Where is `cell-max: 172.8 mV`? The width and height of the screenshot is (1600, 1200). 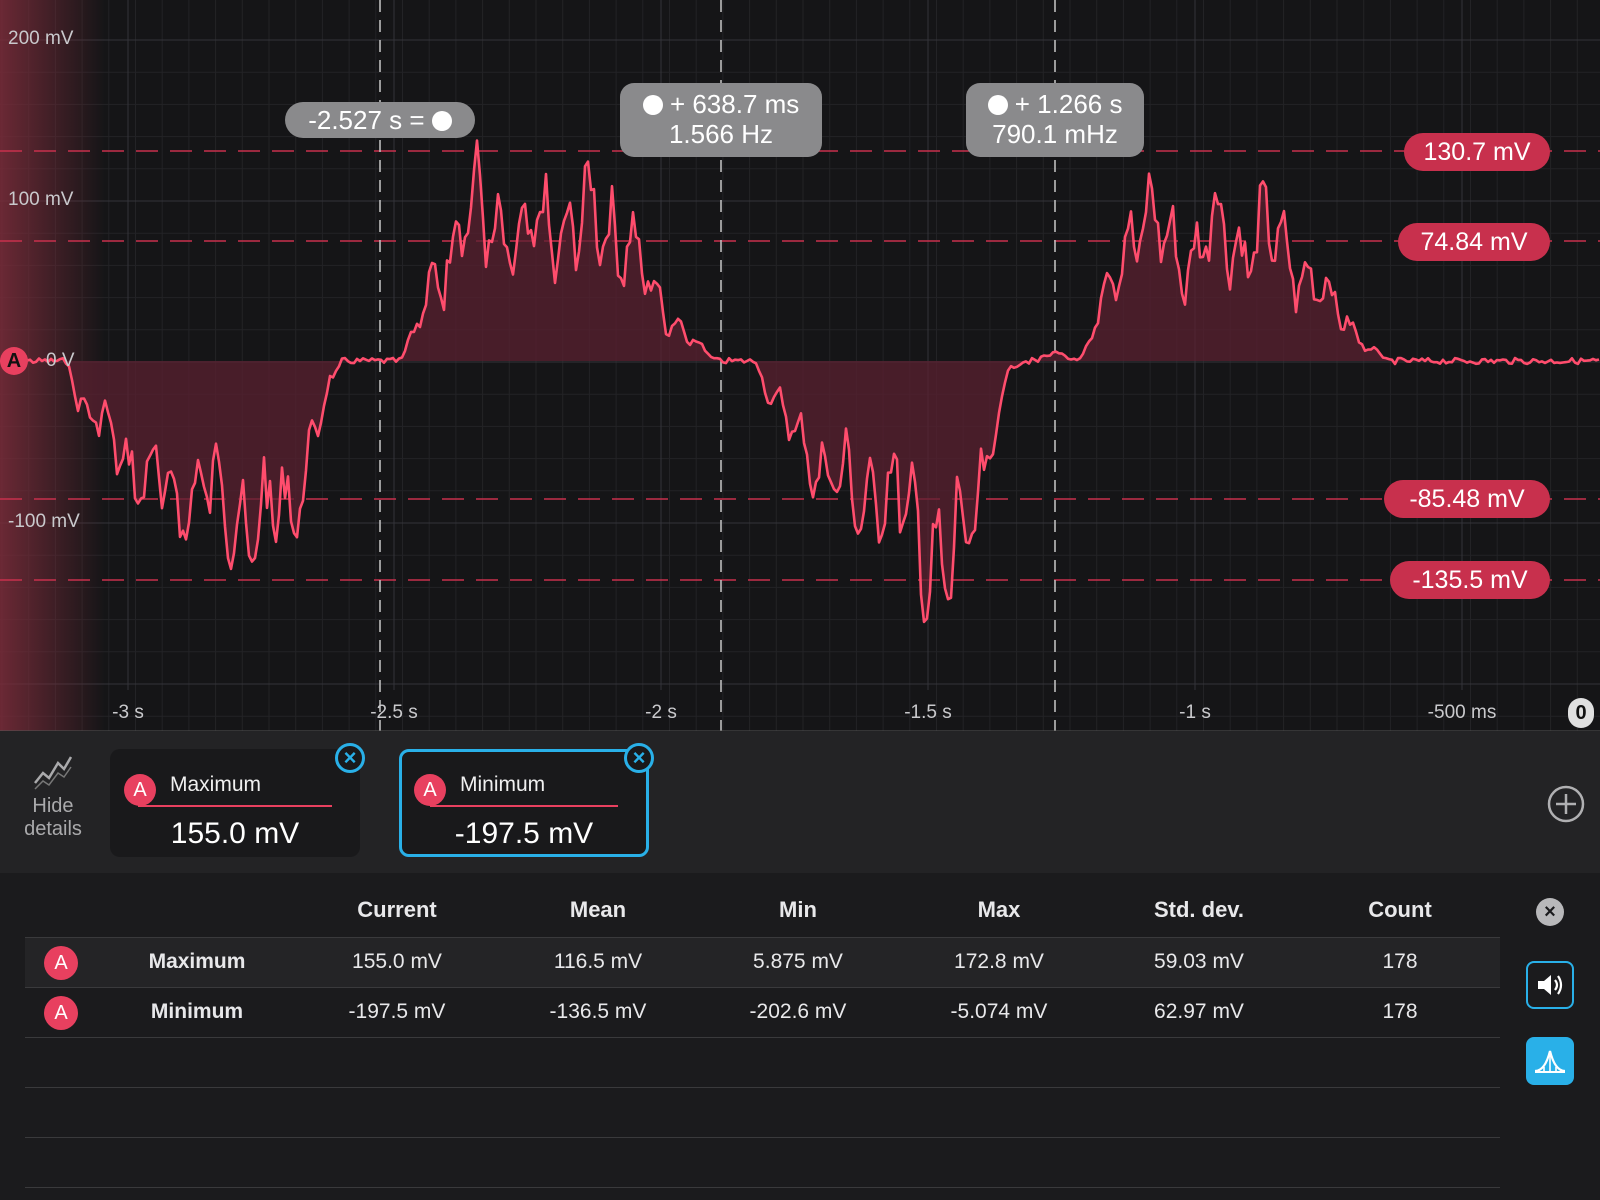
cell-max: 172.8 mV is located at coordinates (999, 961).